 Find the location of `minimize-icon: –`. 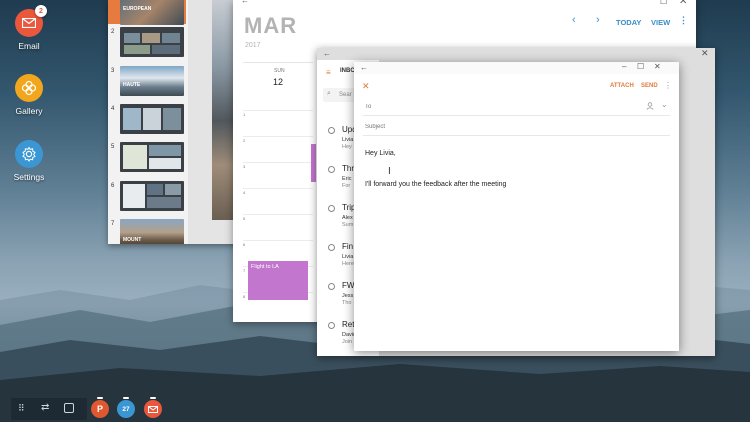

minimize-icon: – is located at coordinates (624, 67).